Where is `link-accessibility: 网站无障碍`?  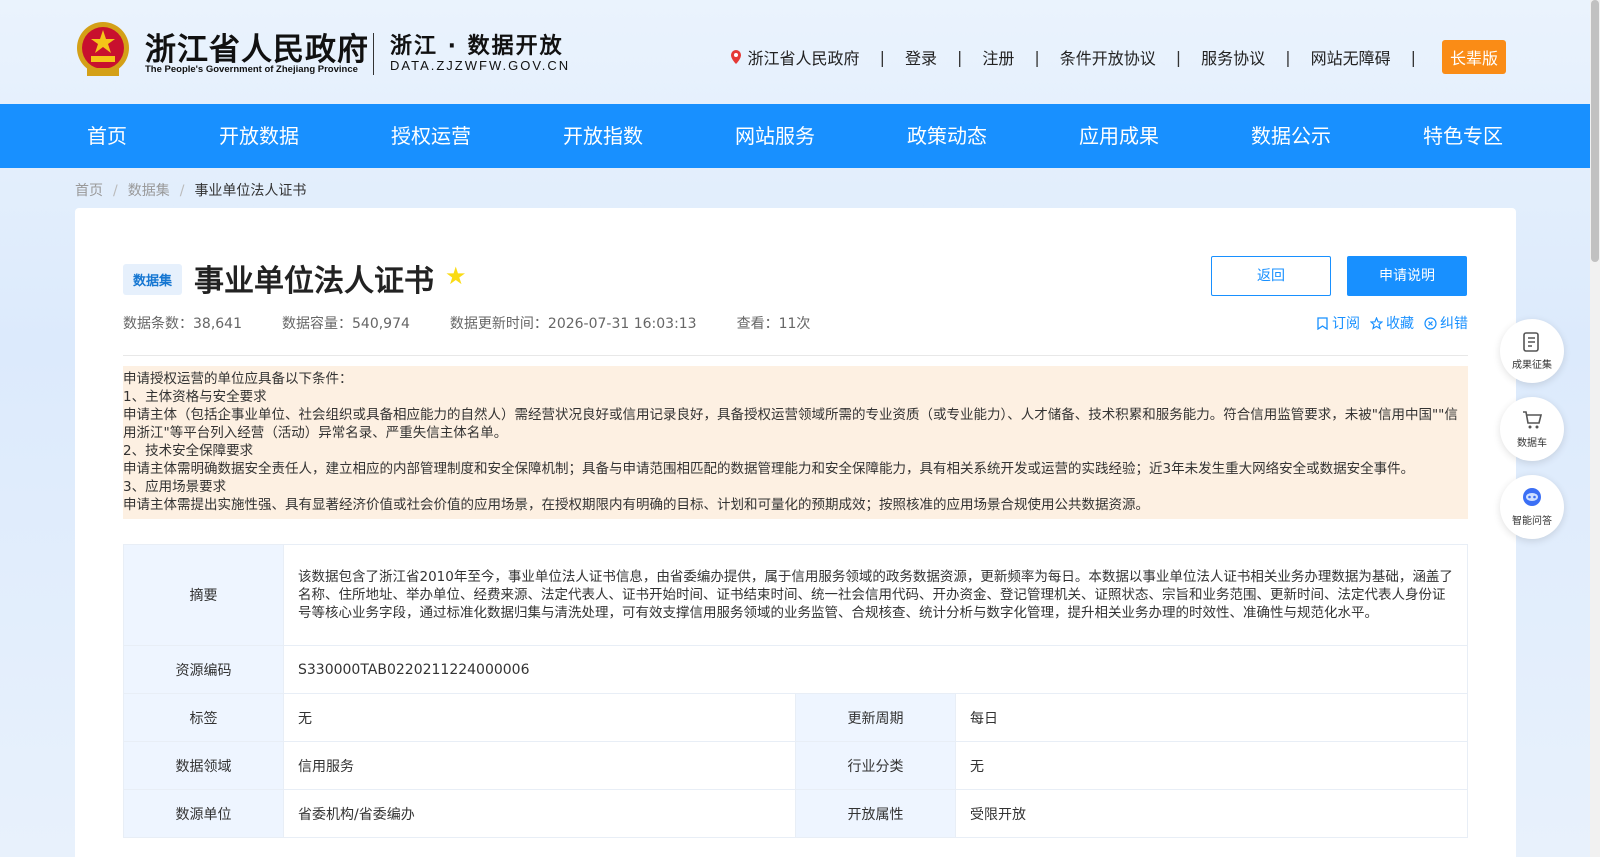 link-accessibility: 网站无障碍 is located at coordinates (1351, 57).